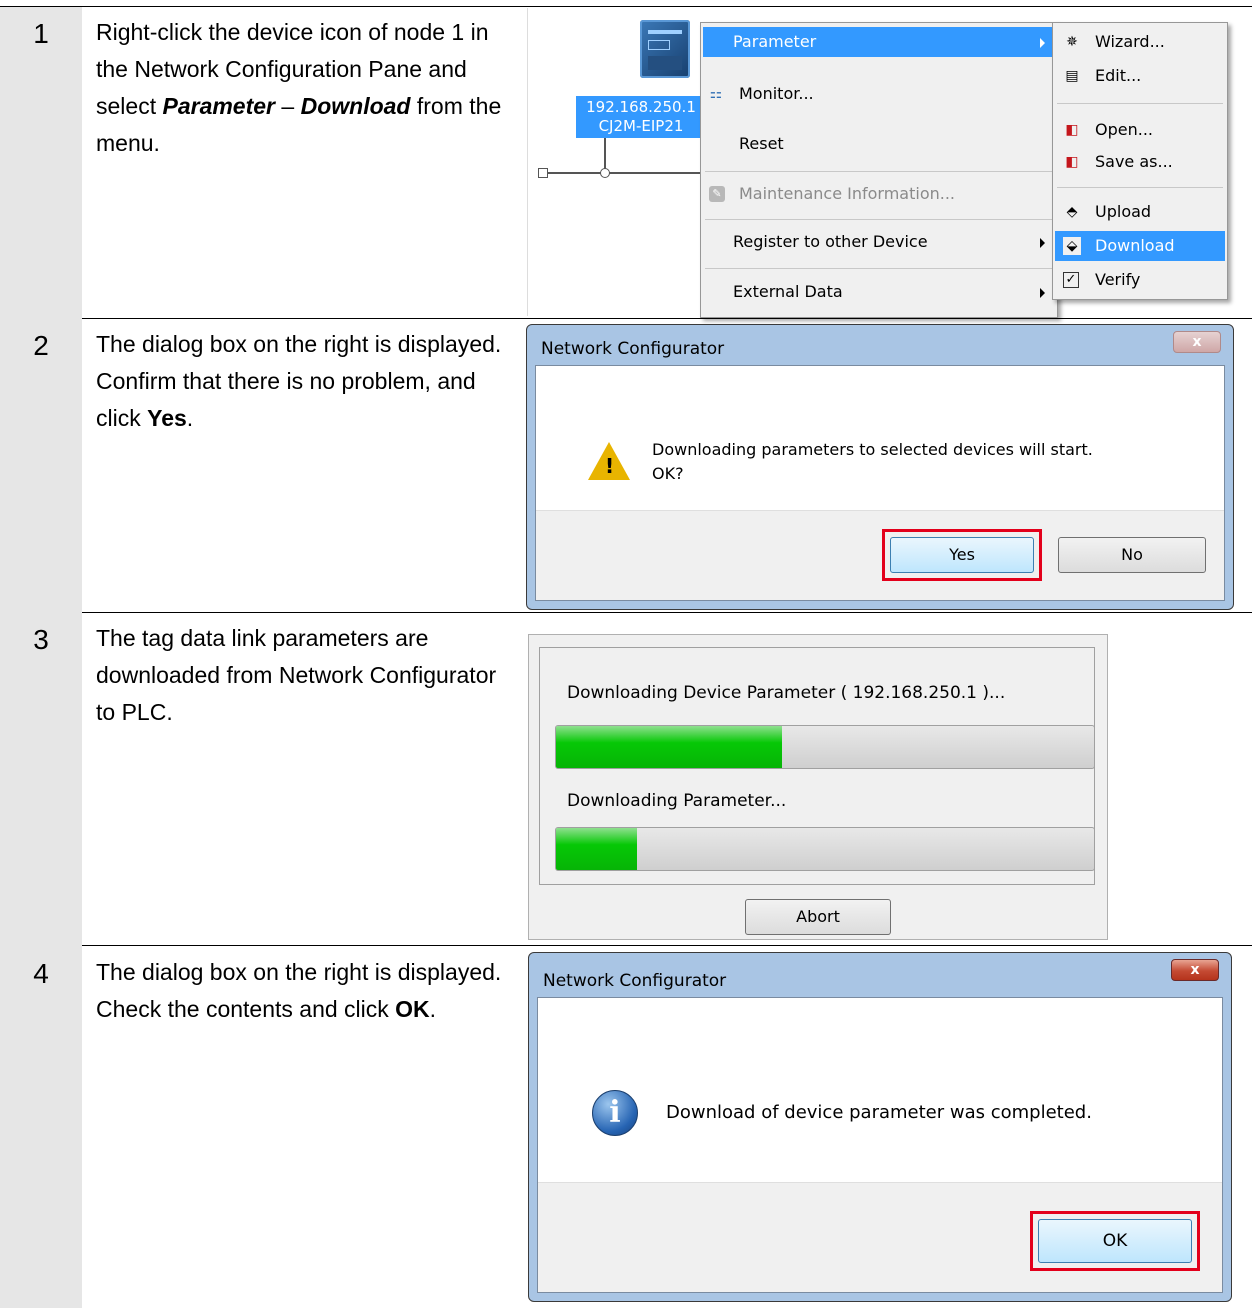 The height and width of the screenshot is (1308, 1252). I want to click on menu-item-external-data: External Data, so click(879, 292).